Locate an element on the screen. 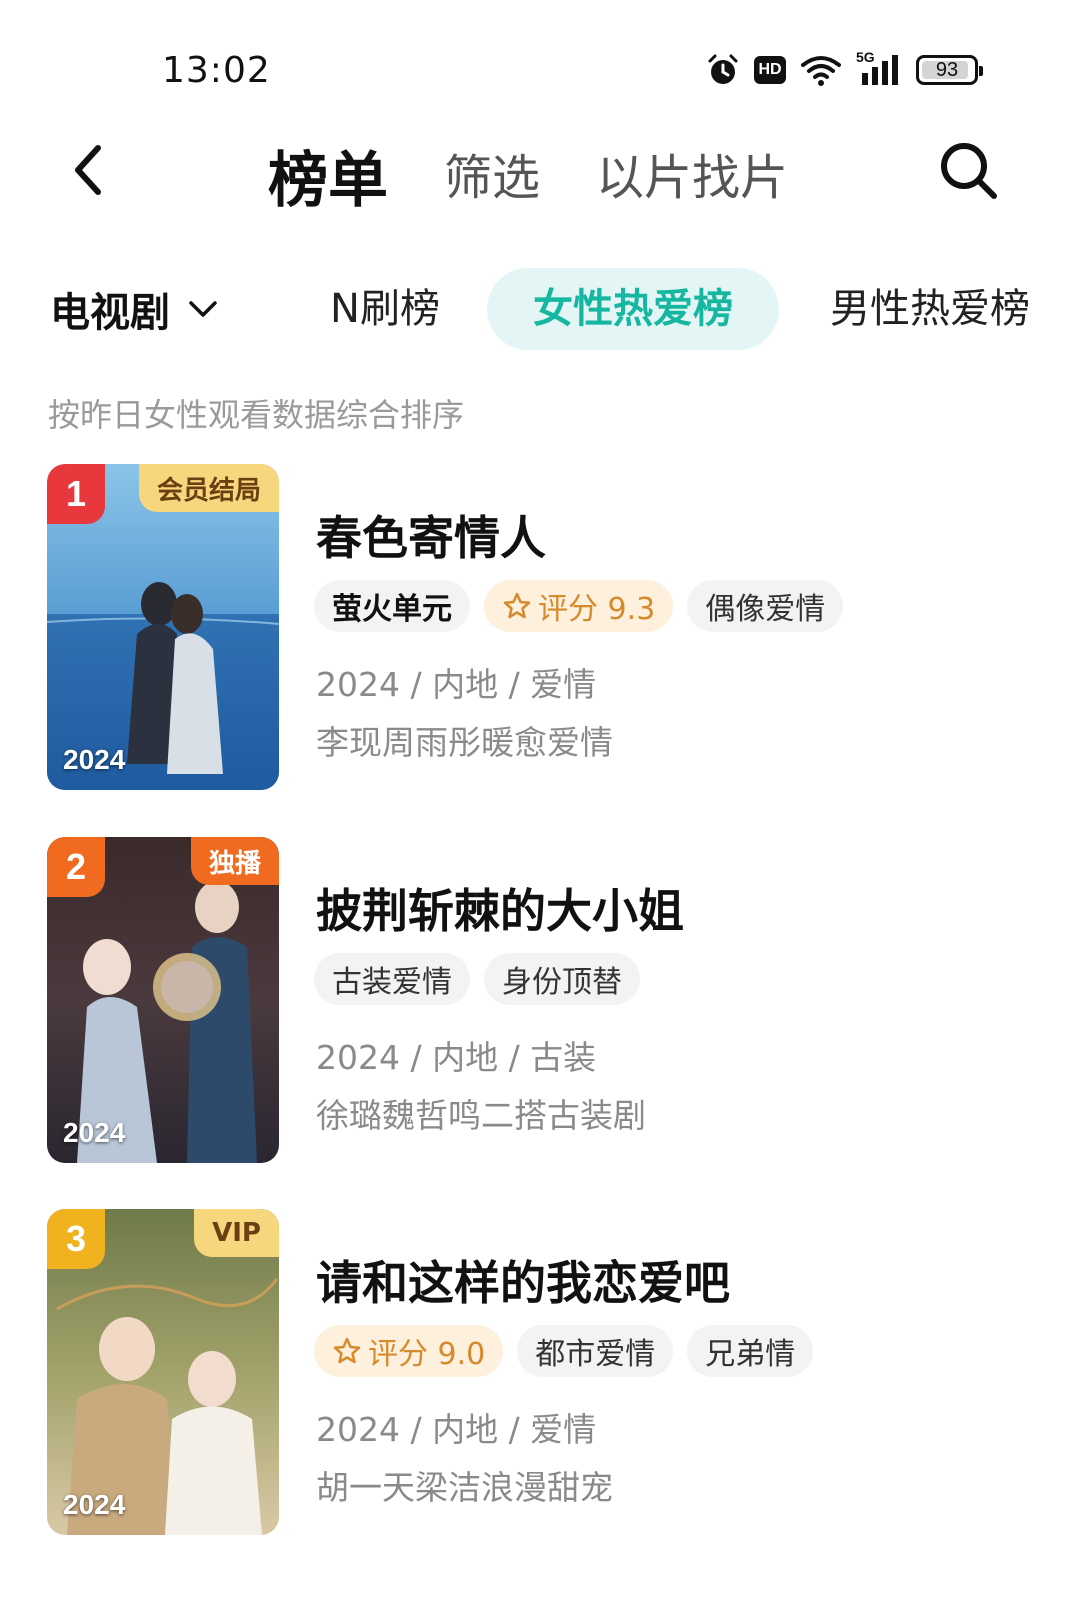 Image resolution: width=1080 pixels, height=1617 pixels. item-meta: 2024 / 内地 / 古装 is located at coordinates (456, 1057).